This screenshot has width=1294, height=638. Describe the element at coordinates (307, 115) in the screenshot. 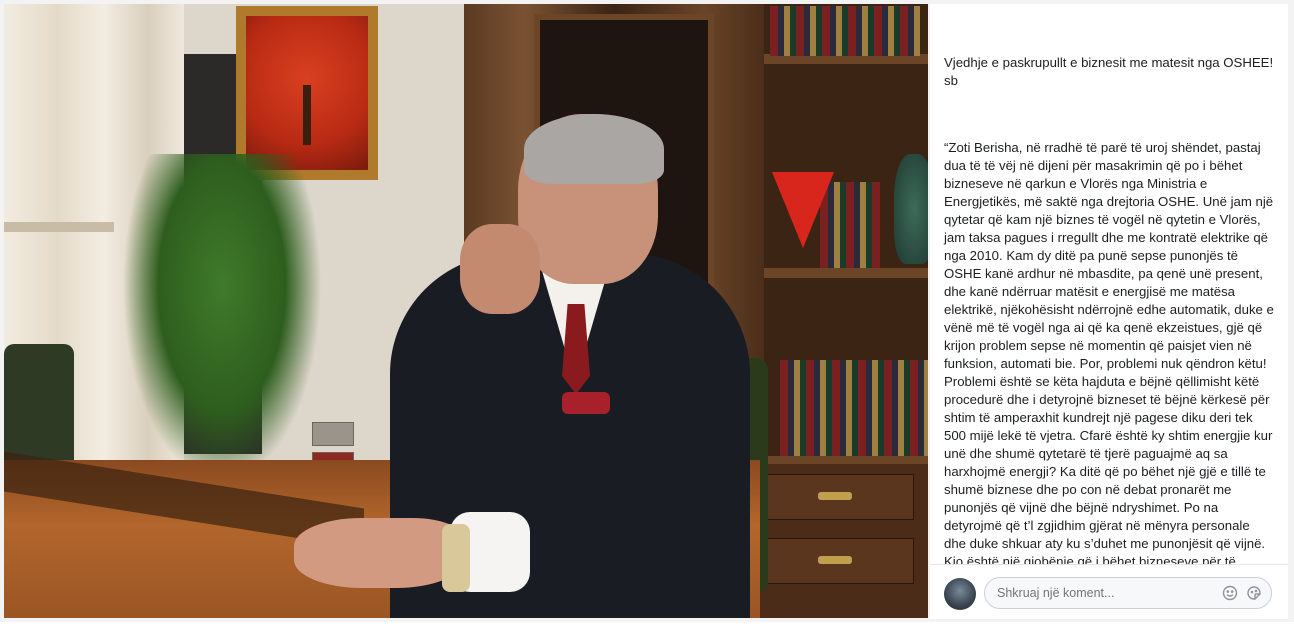

I see `painting-tree` at that location.